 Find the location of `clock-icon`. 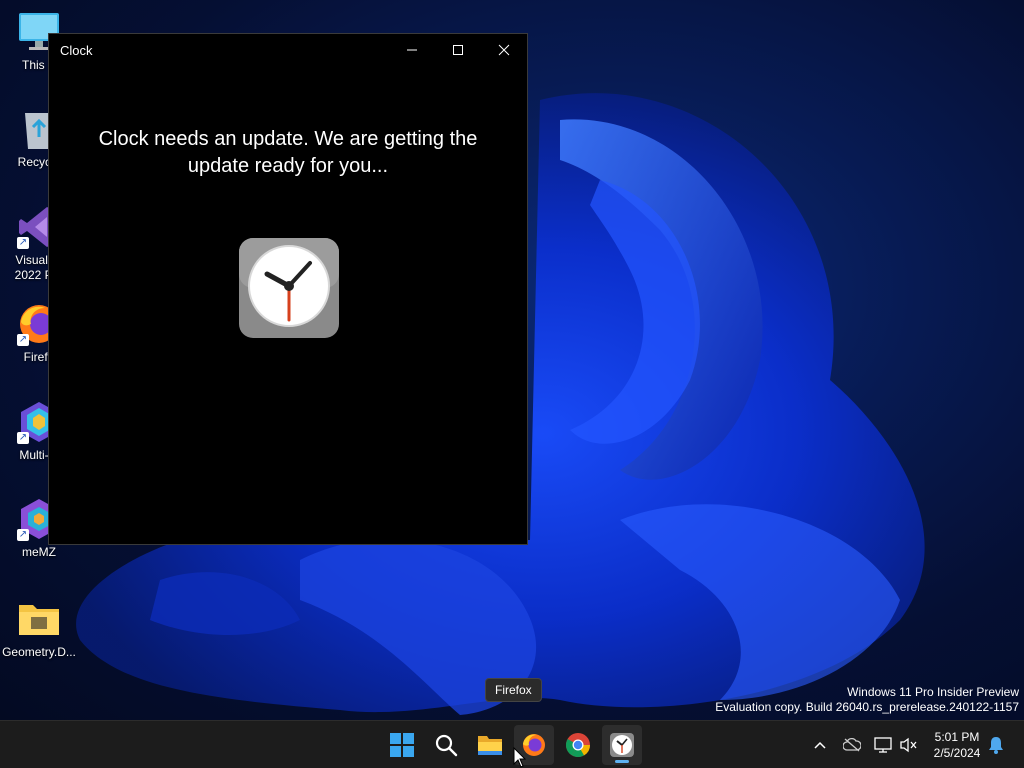

clock-icon is located at coordinates (622, 745).